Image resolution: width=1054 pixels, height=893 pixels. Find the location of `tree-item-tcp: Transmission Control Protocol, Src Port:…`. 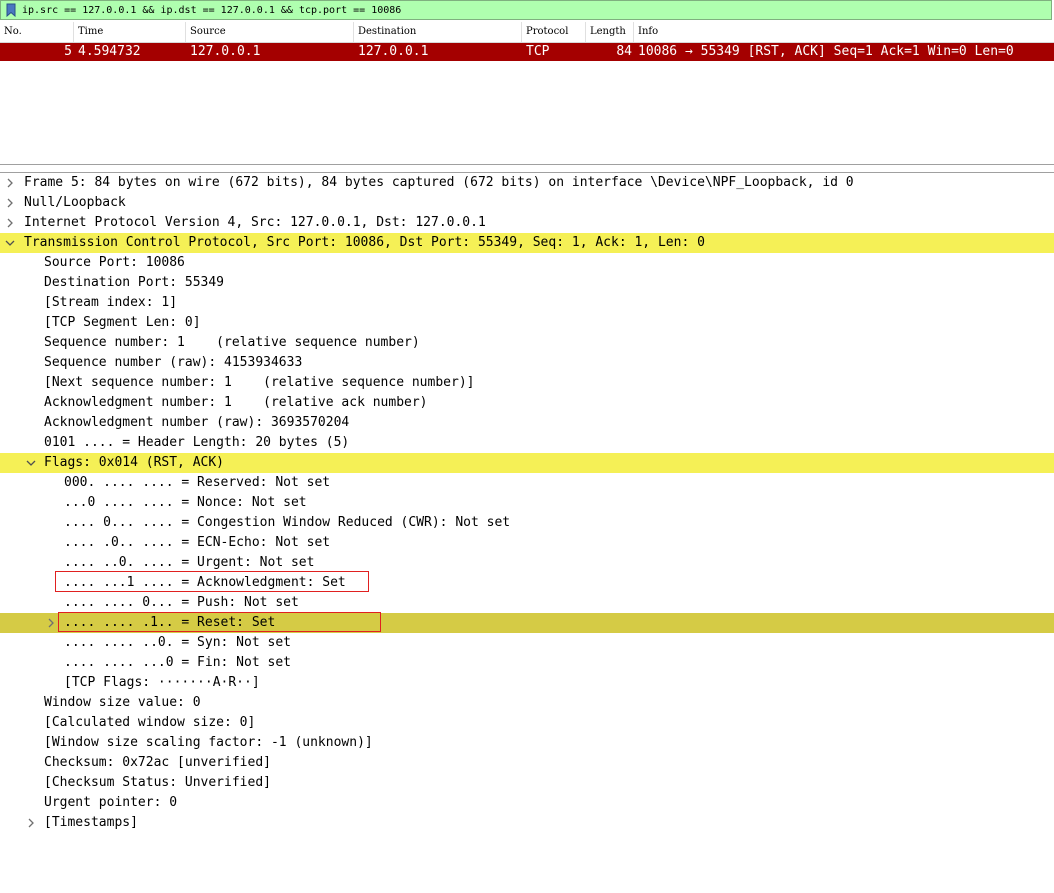

tree-item-tcp: Transmission Control Protocol, Src Port:… is located at coordinates (527, 243).